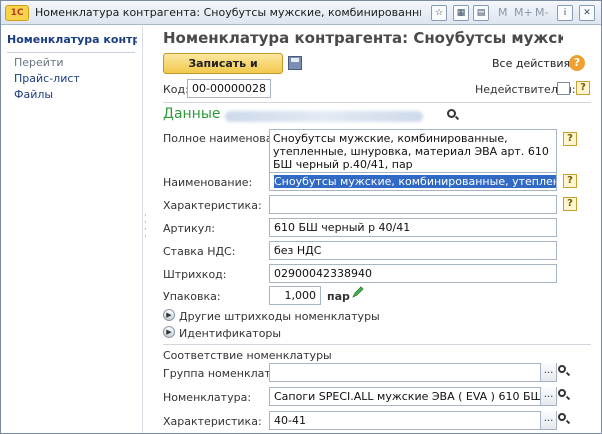 This screenshot has width=602, height=434. Describe the element at coordinates (451, 113) in the screenshot. I see `magnifier-icon` at that location.